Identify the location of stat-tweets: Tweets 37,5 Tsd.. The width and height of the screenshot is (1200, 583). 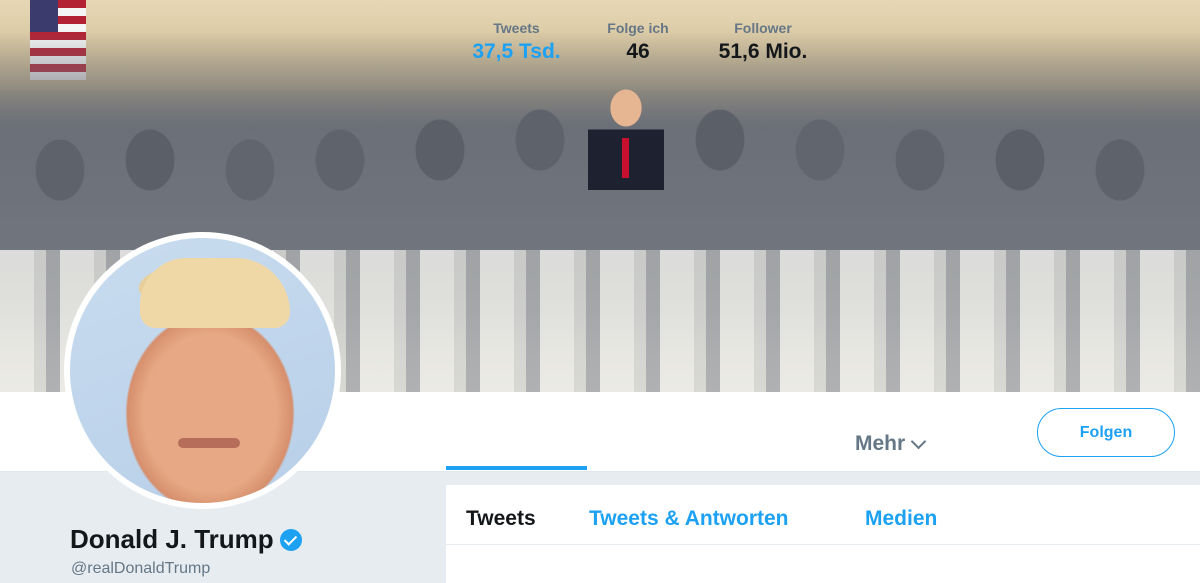
(516, 42).